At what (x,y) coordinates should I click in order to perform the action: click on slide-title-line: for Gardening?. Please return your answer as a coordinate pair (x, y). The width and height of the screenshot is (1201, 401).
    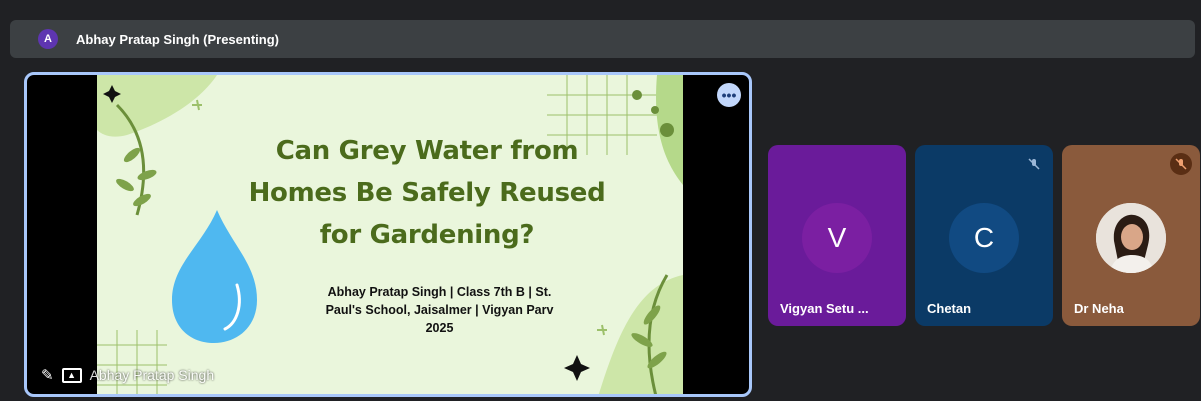
    Looking at the image, I should click on (427, 235).